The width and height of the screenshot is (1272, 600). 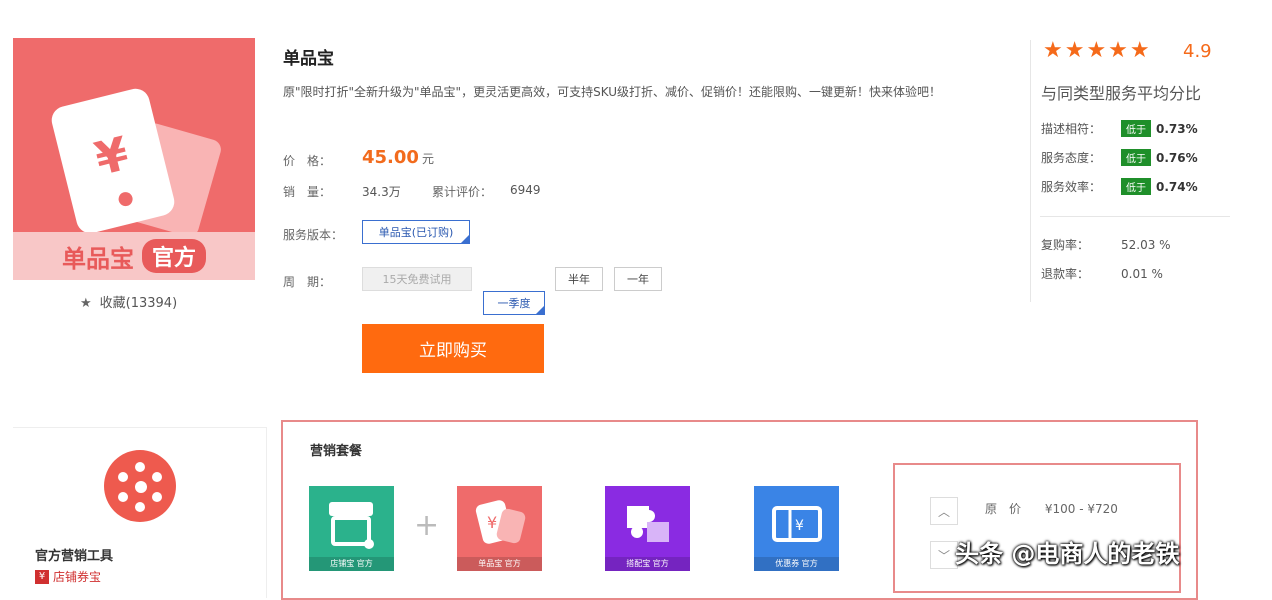 I want to click on package-price-box, so click(x=1037, y=528).